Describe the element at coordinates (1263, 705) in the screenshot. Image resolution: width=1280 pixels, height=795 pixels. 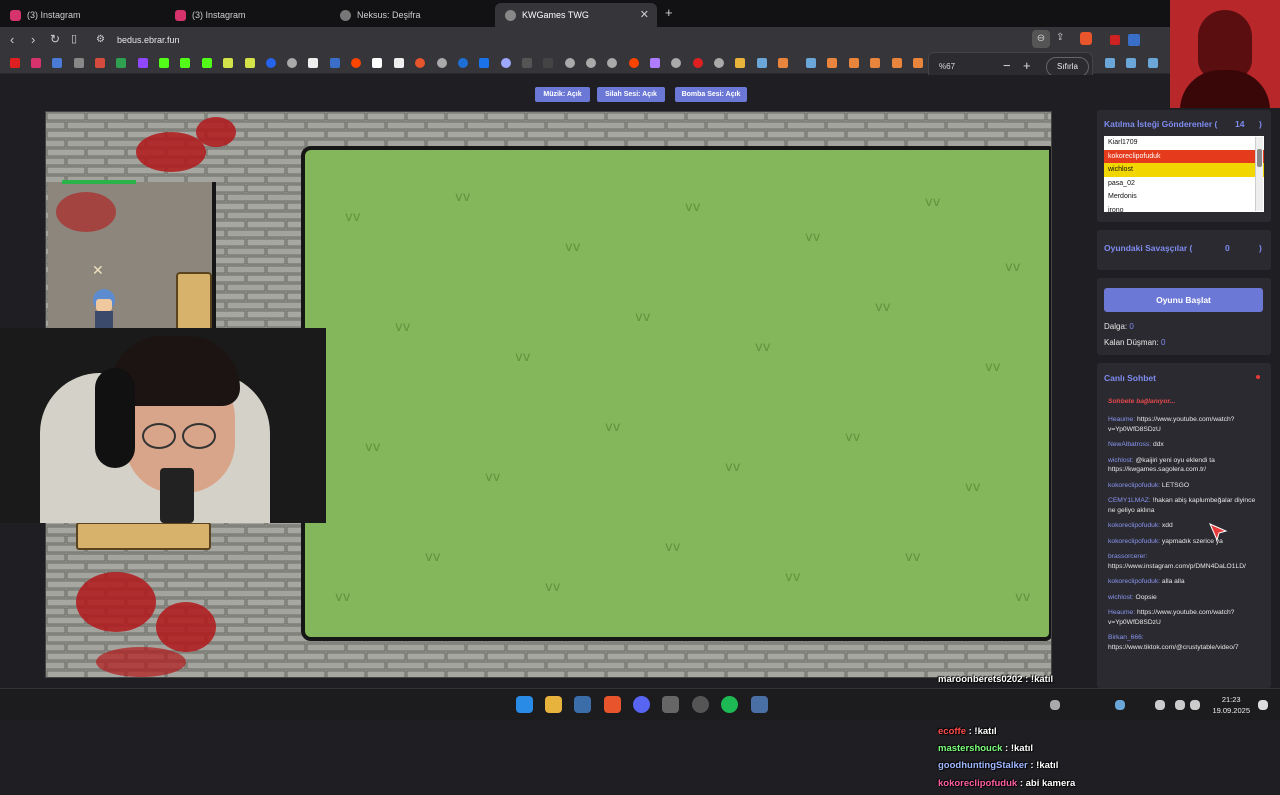
I see `notification-icon` at that location.